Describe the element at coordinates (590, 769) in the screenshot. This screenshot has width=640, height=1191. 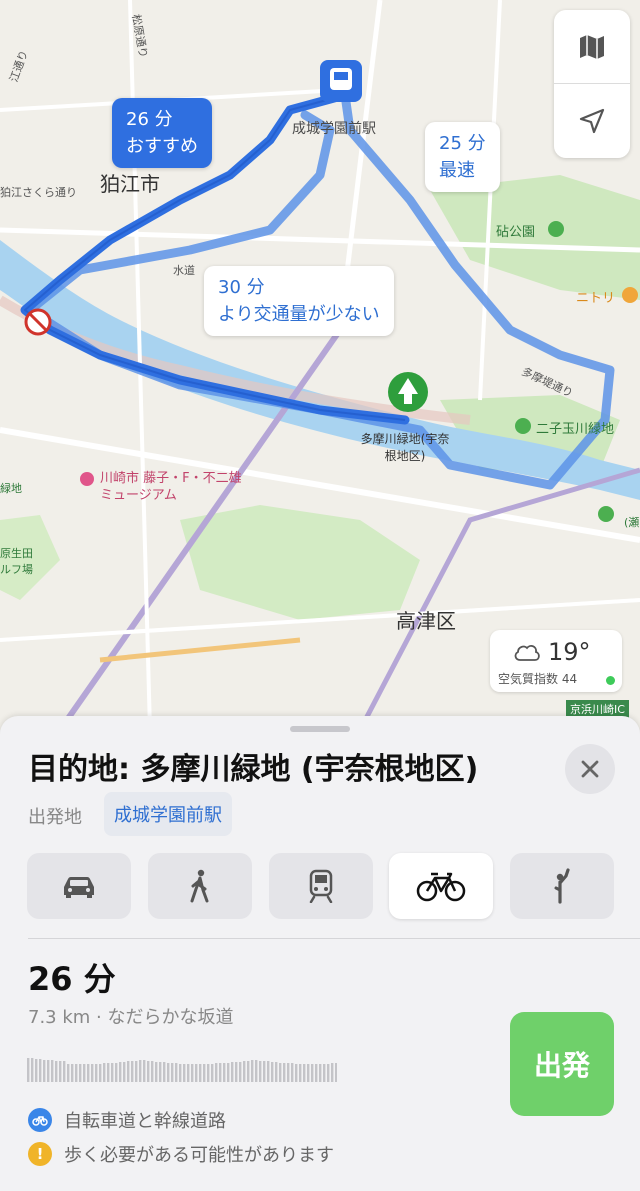
I see `close-button` at that location.